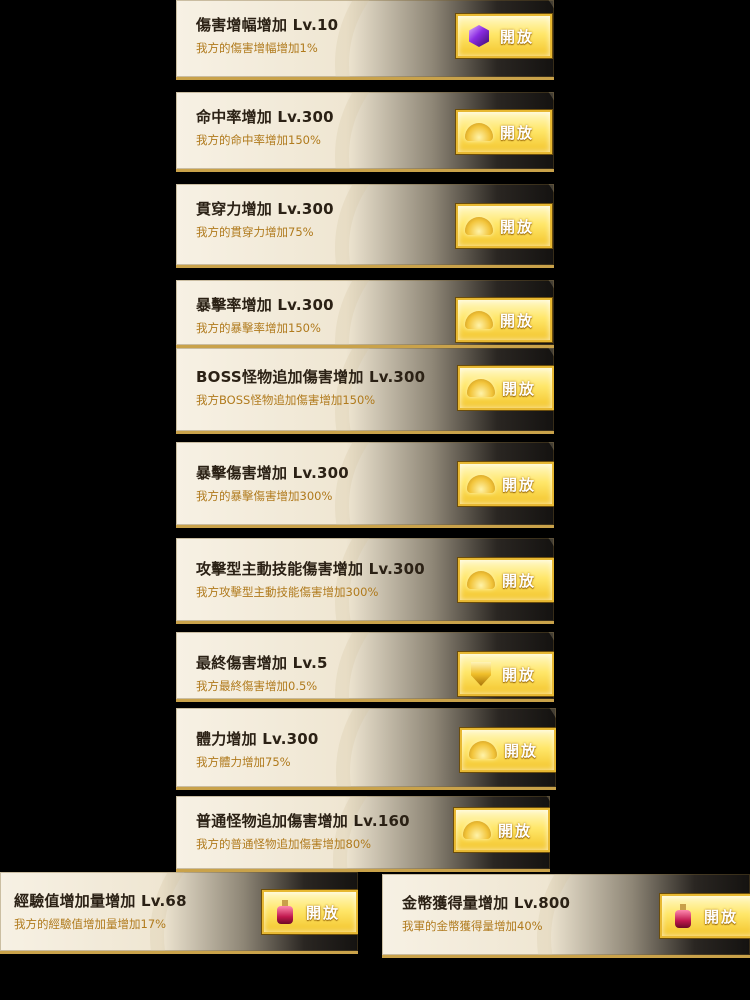 This screenshot has height=1000, width=750. Describe the element at coordinates (472, 926) in the screenshot. I see `skill-desc: 我軍的金幣獲得量增加40%` at that location.